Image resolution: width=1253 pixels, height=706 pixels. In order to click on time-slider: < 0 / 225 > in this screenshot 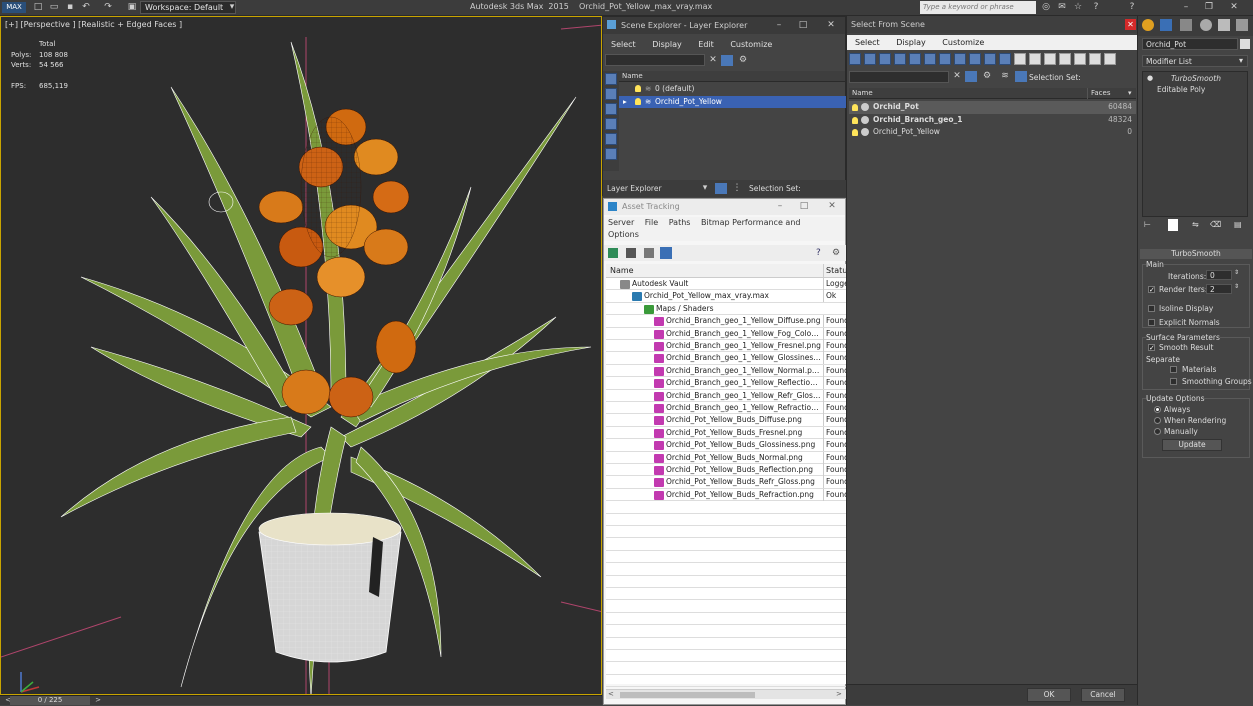, I will do `click(301, 700)`.